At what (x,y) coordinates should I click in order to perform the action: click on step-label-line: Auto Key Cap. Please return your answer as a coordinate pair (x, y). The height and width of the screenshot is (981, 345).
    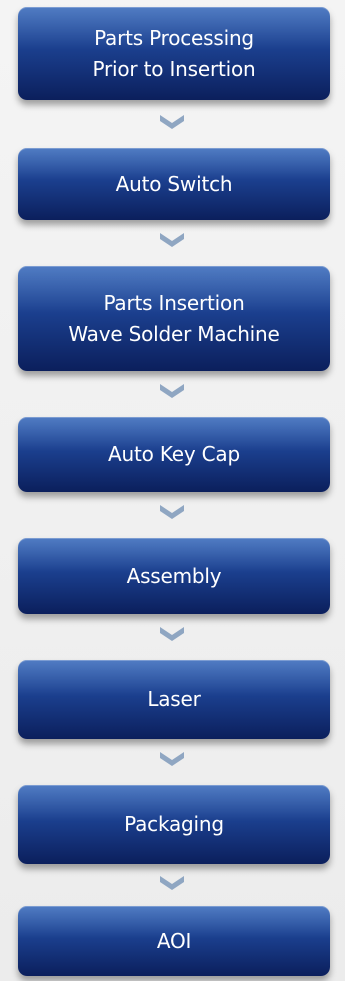
    Looking at the image, I should click on (174, 454).